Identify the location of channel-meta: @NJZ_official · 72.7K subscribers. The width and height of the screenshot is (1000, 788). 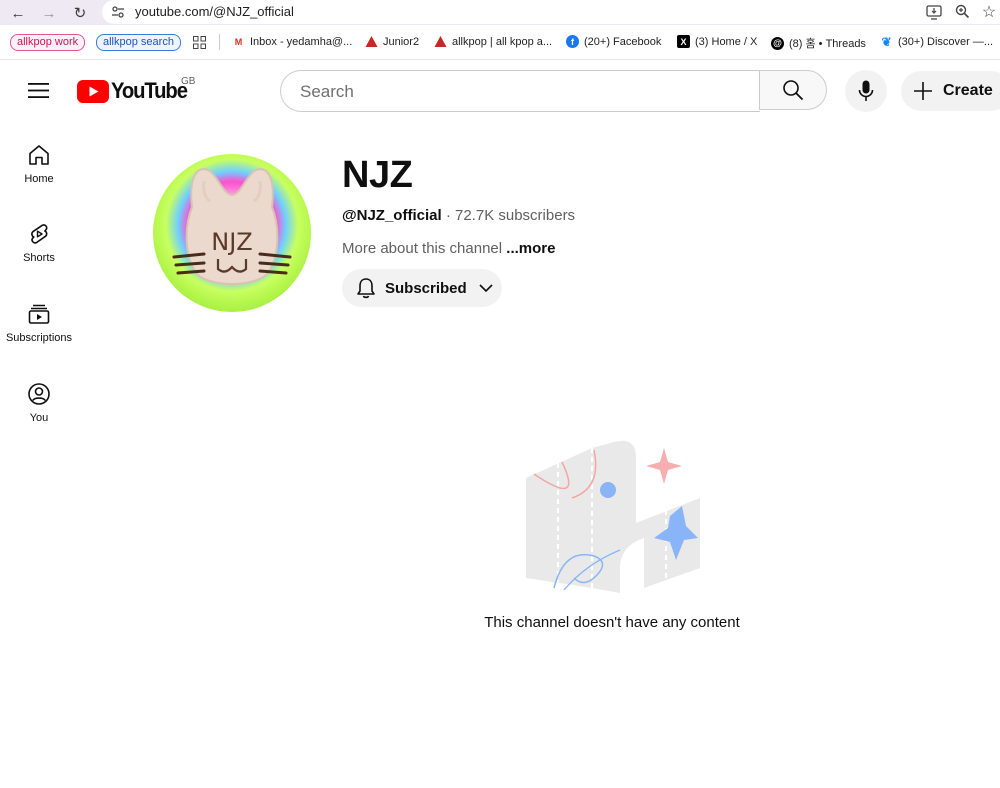
(458, 215).